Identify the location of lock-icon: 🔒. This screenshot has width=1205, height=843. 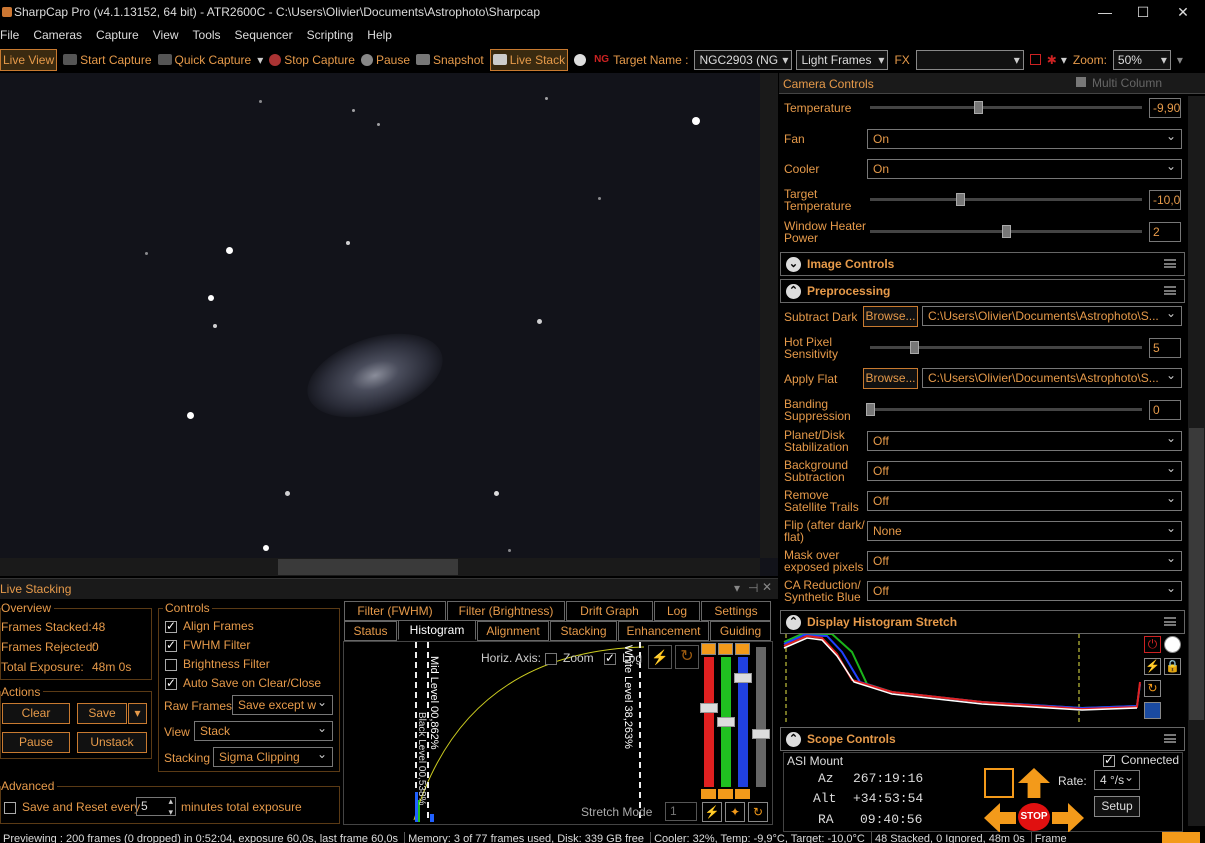
(1172, 666).